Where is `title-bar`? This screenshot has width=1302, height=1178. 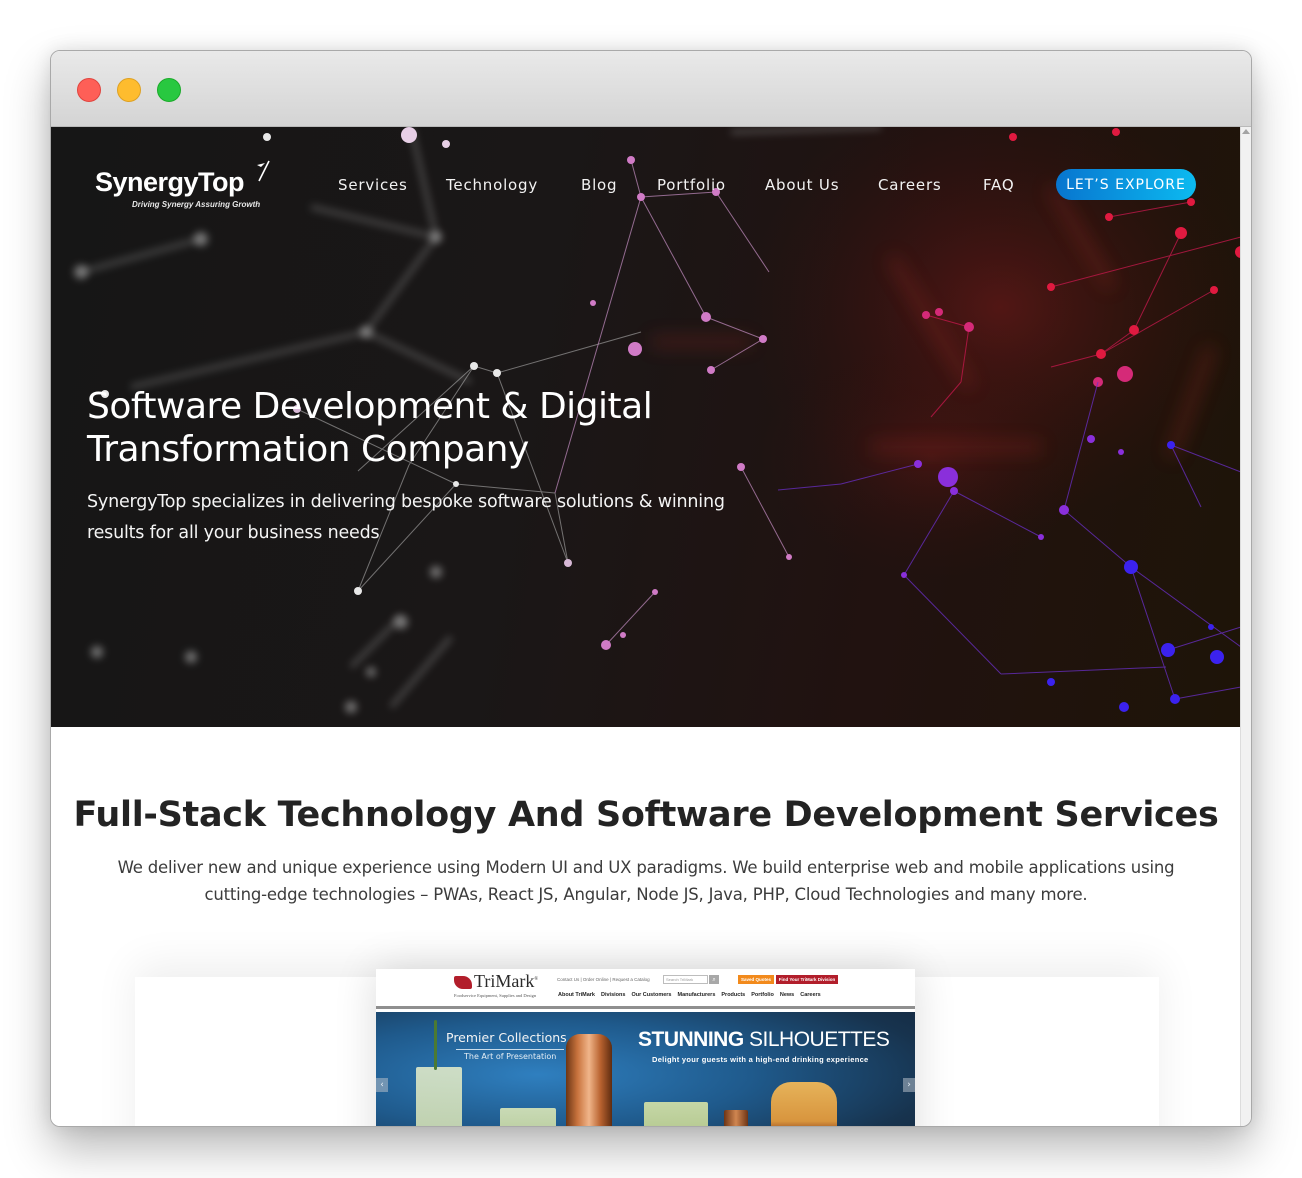
title-bar is located at coordinates (651, 89).